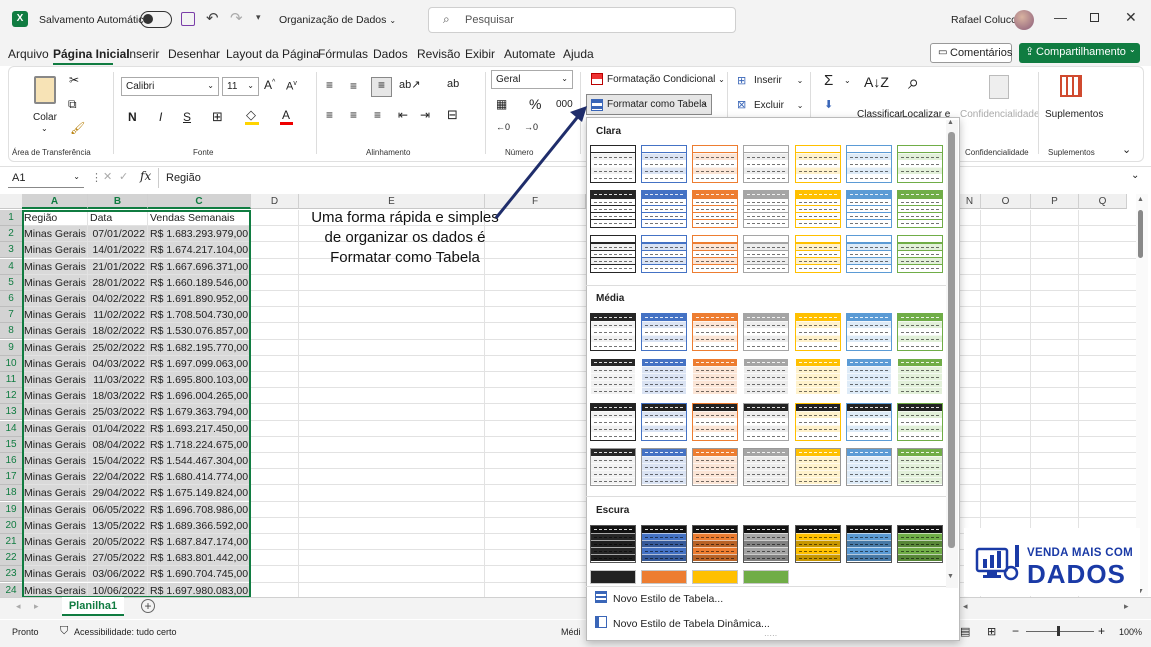  What do you see at coordinates (1071, 86) in the screenshot?
I see `addins-icon` at bounding box center [1071, 86].